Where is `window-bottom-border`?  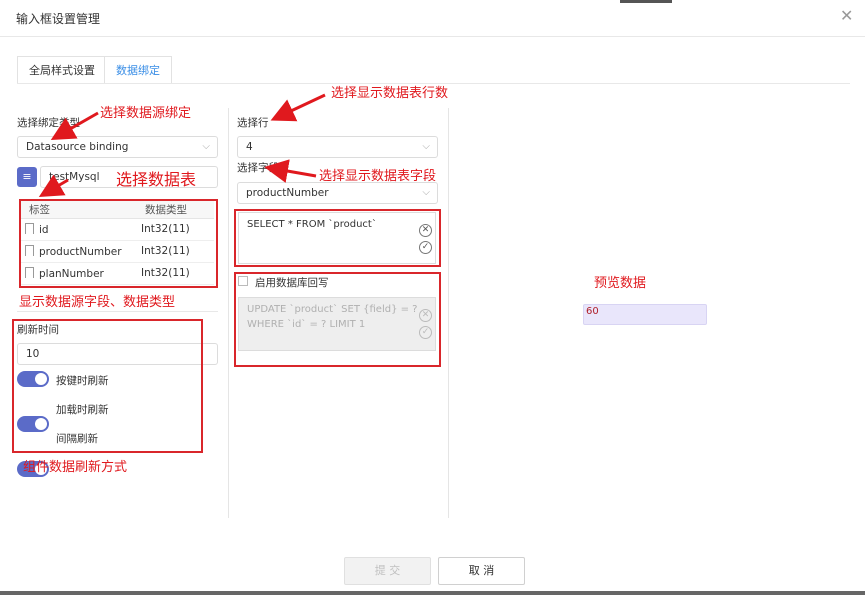 window-bottom-border is located at coordinates (432, 593).